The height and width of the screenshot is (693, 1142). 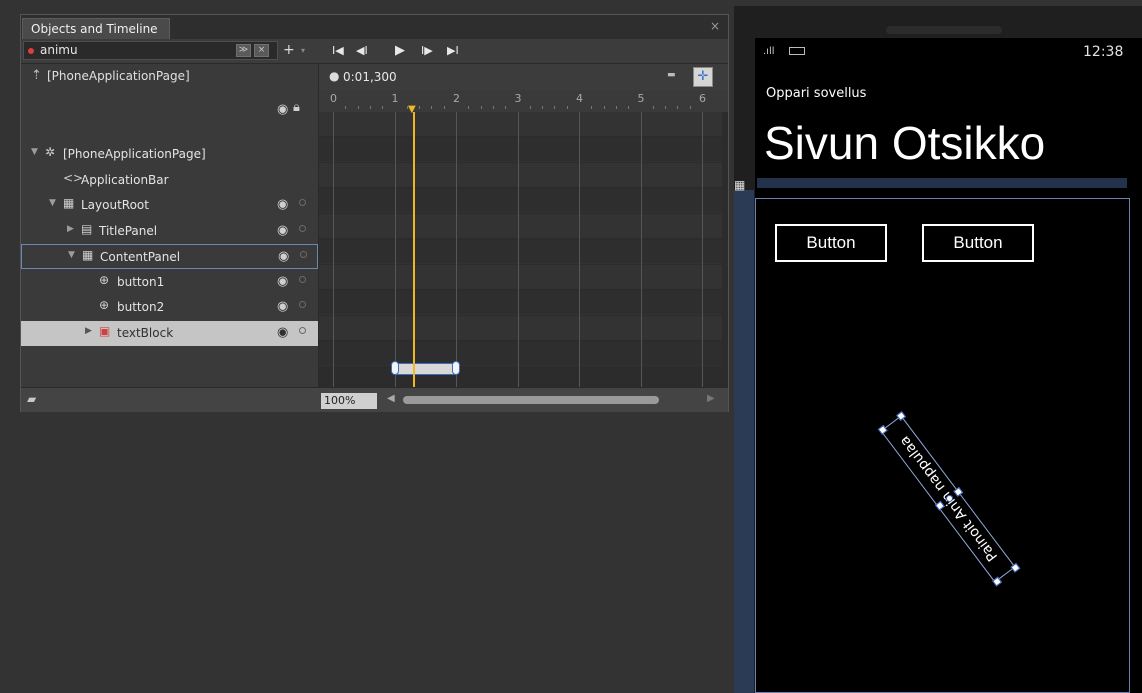 What do you see at coordinates (579, 249) in the screenshot?
I see `timeline-gridline` at bounding box center [579, 249].